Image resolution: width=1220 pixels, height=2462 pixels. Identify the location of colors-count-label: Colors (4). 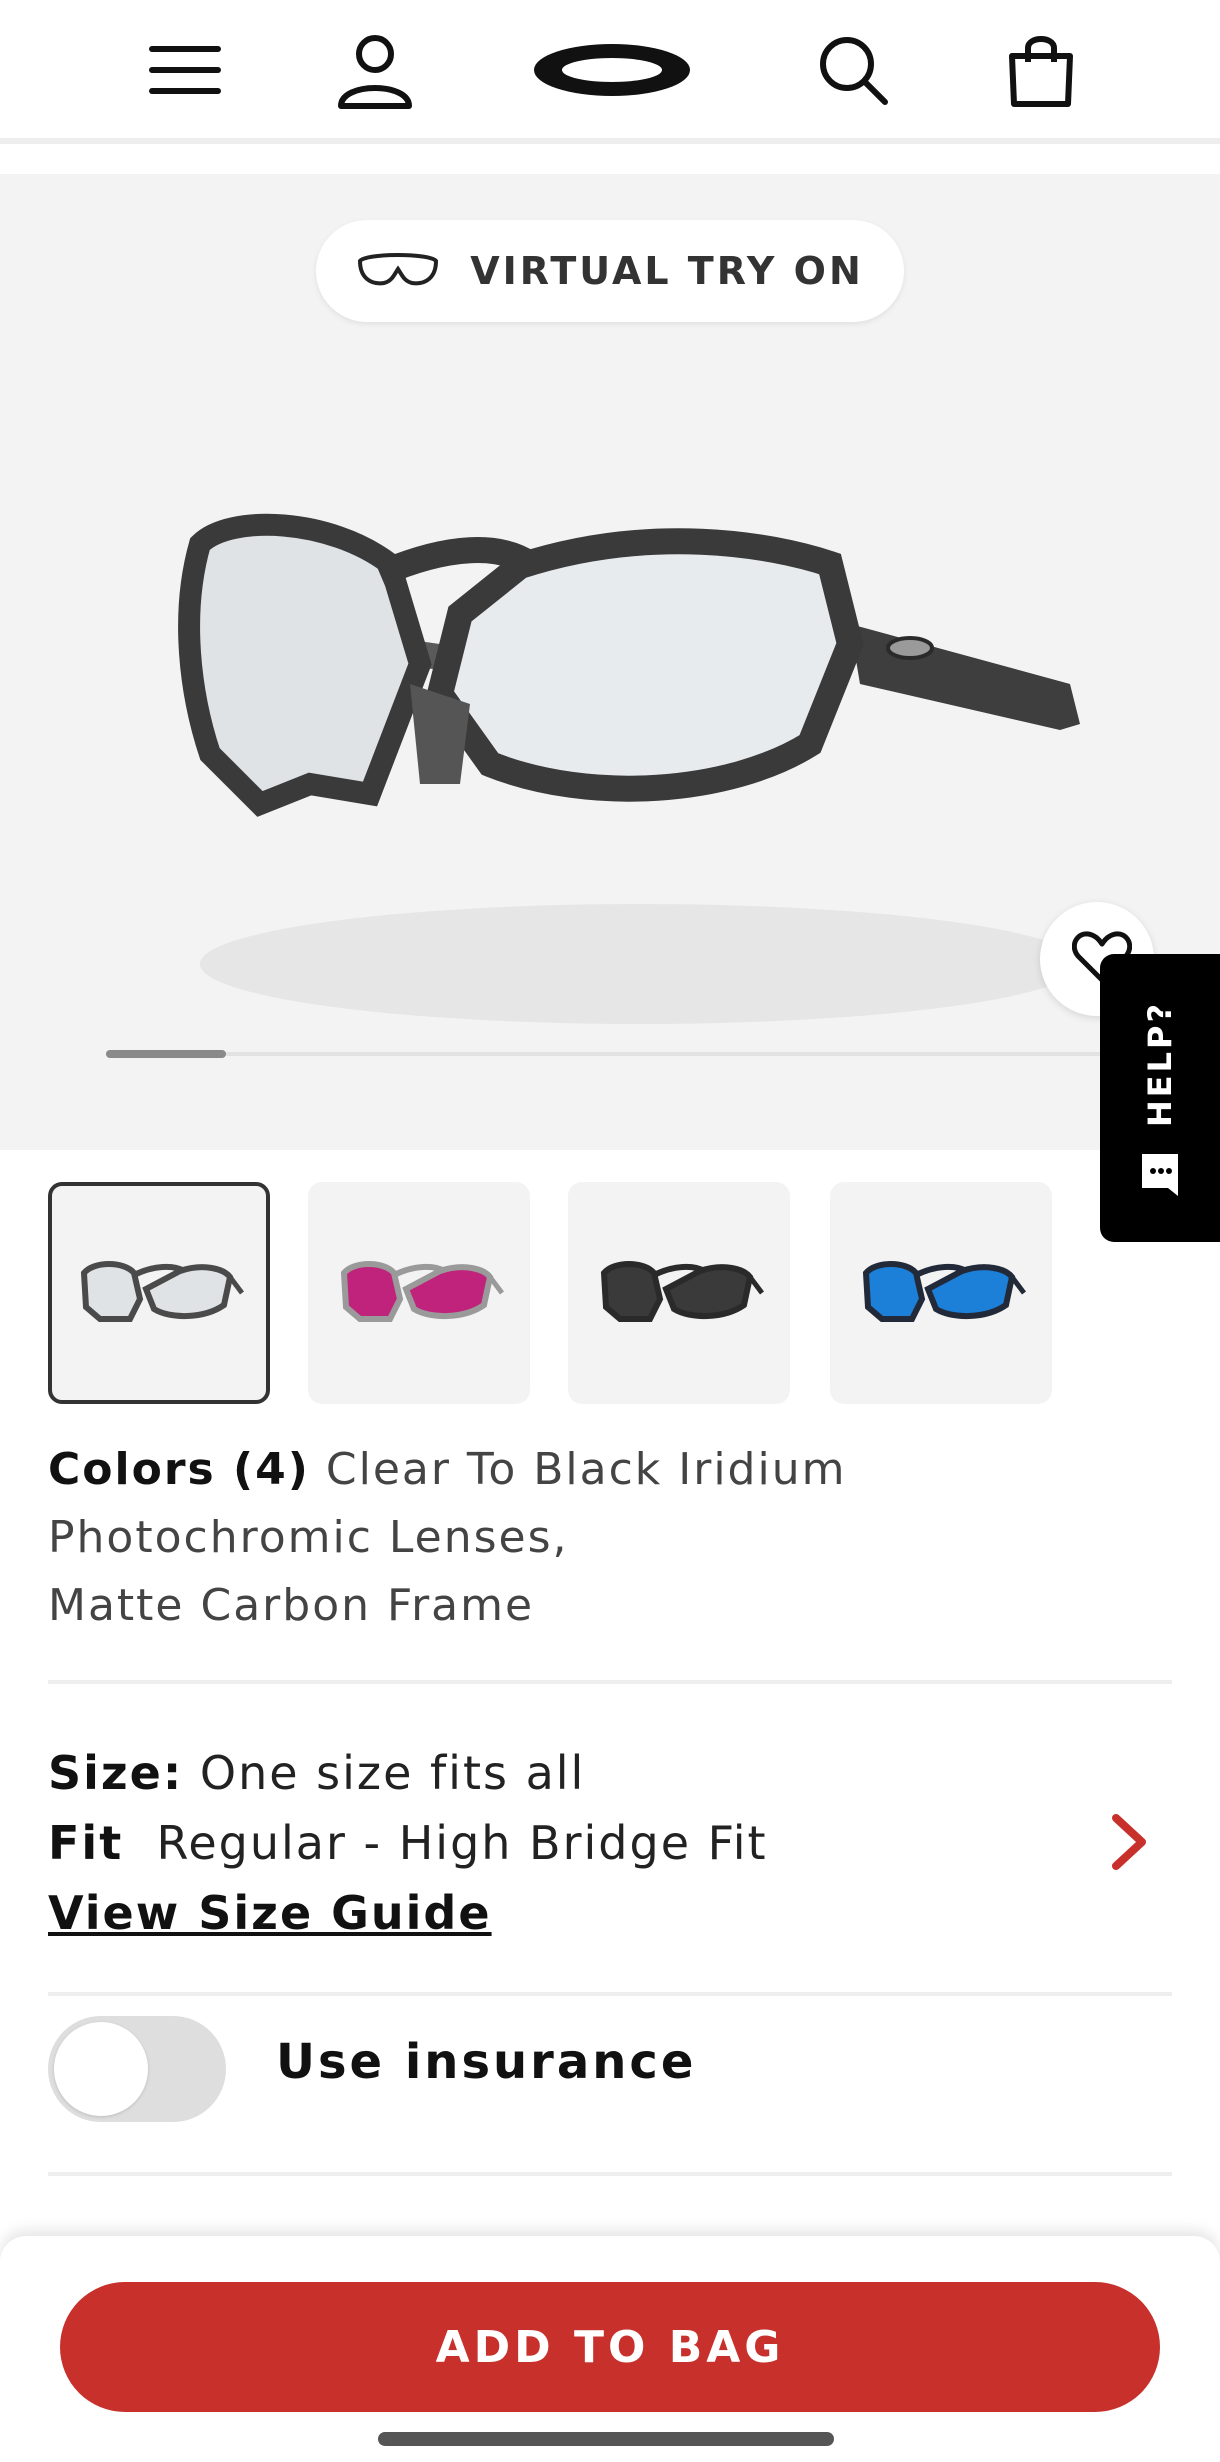
(179, 1469).